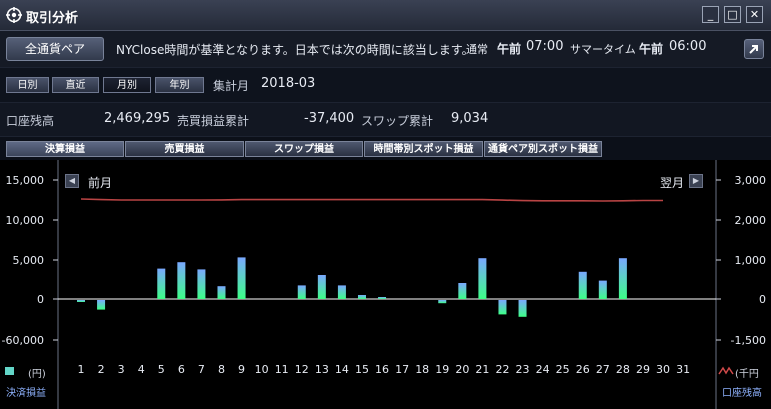 The image size is (771, 409). Describe the element at coordinates (213, 121) in the screenshot. I see `trade-total-label: 売買損益累計` at that location.